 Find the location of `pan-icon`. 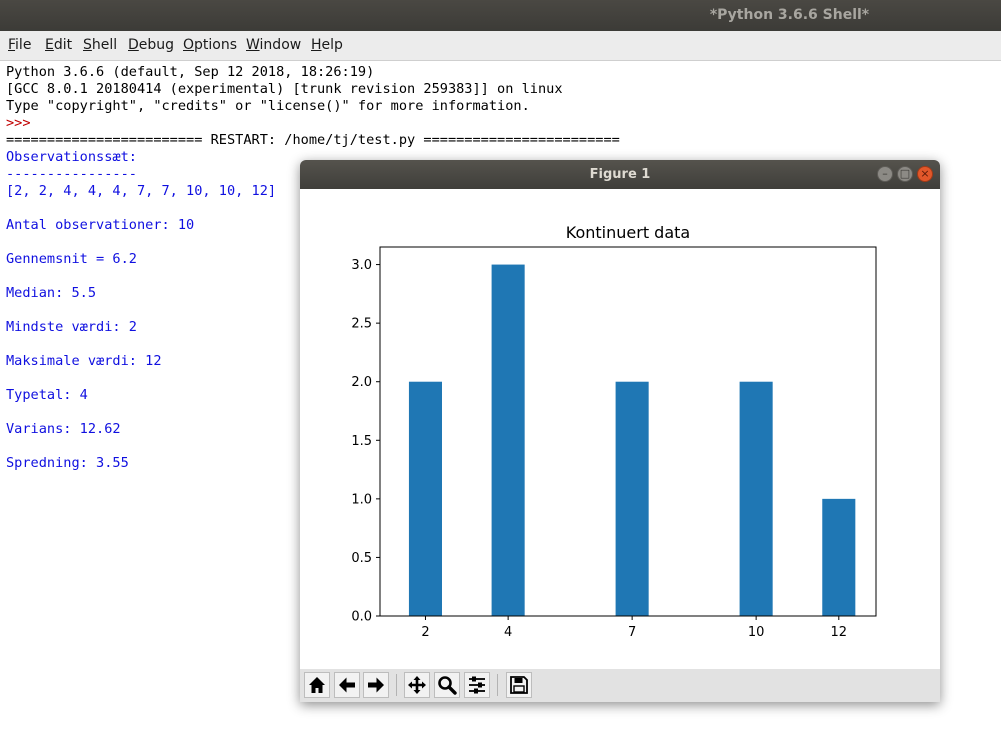

pan-icon is located at coordinates (417, 685).